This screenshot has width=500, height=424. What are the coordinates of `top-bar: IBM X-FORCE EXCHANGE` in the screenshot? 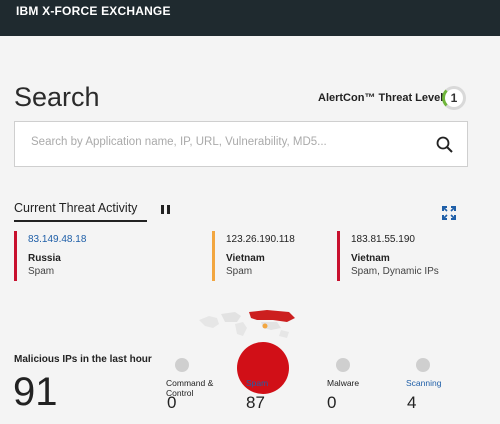 It's located at (250, 18).